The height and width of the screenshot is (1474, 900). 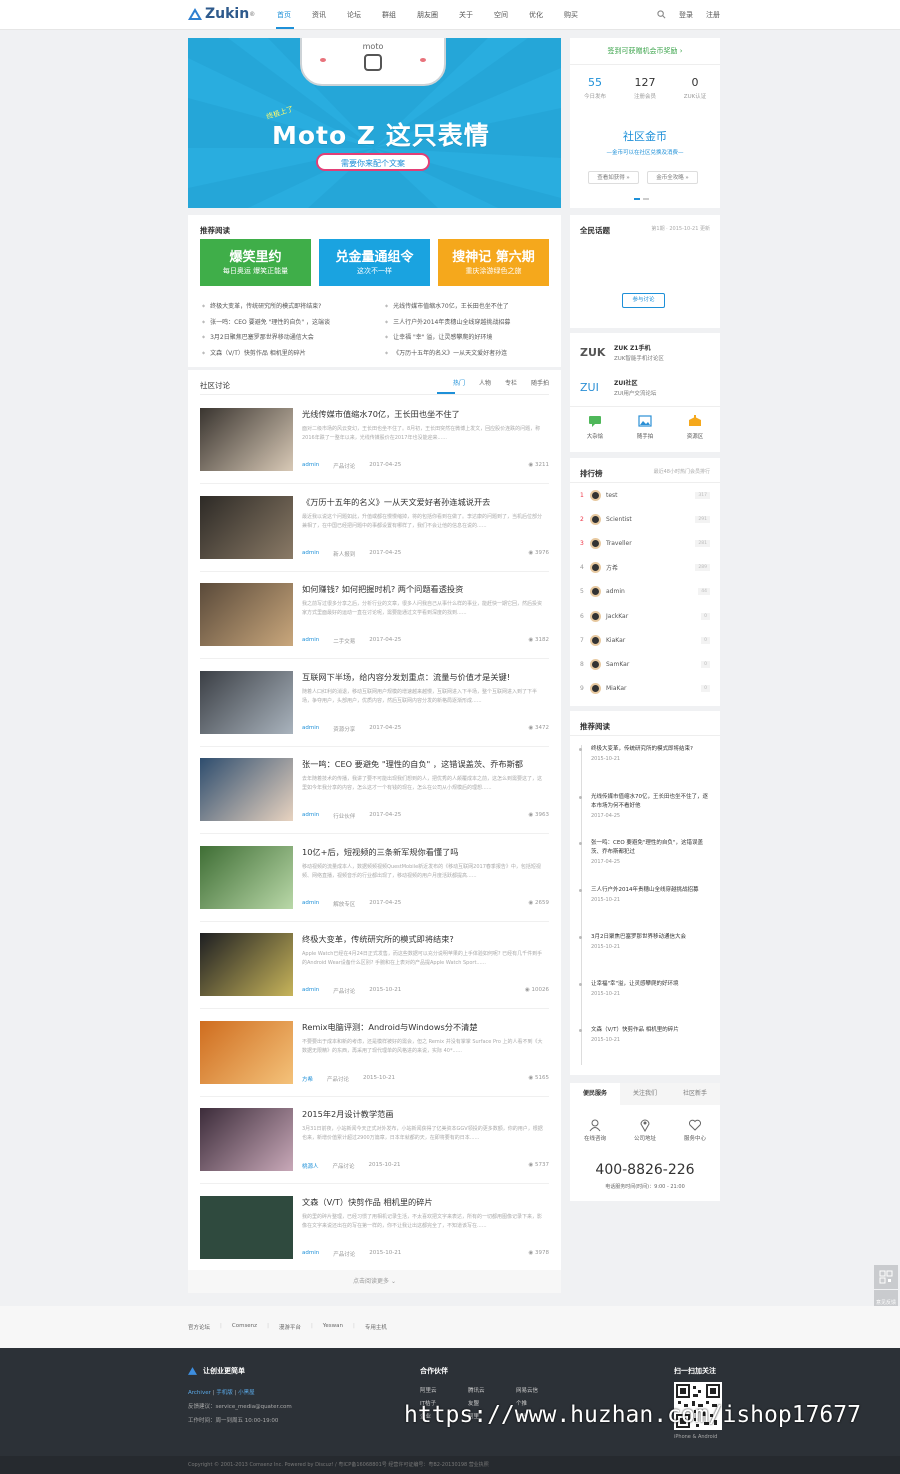 What do you see at coordinates (412, 764) in the screenshot?
I see `article-title: 张一鸣：CEO 要避免 "理性的自负" ，这错误盖茨、乔布斯都` at bounding box center [412, 764].